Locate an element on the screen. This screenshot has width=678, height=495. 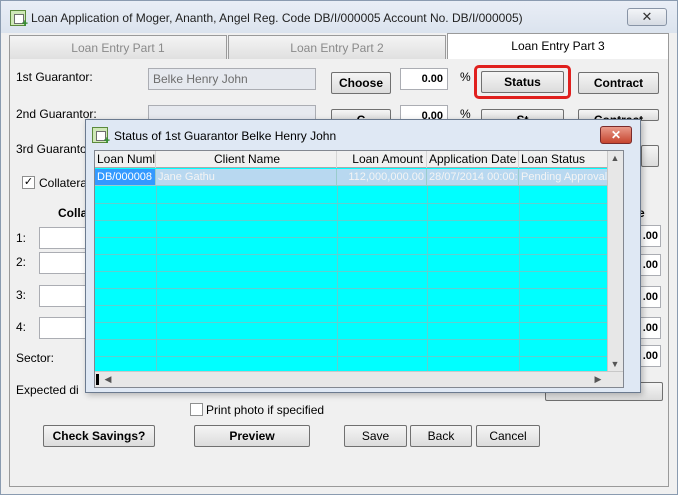
first-guarantor-status-button: Status is located at coordinates (522, 82).